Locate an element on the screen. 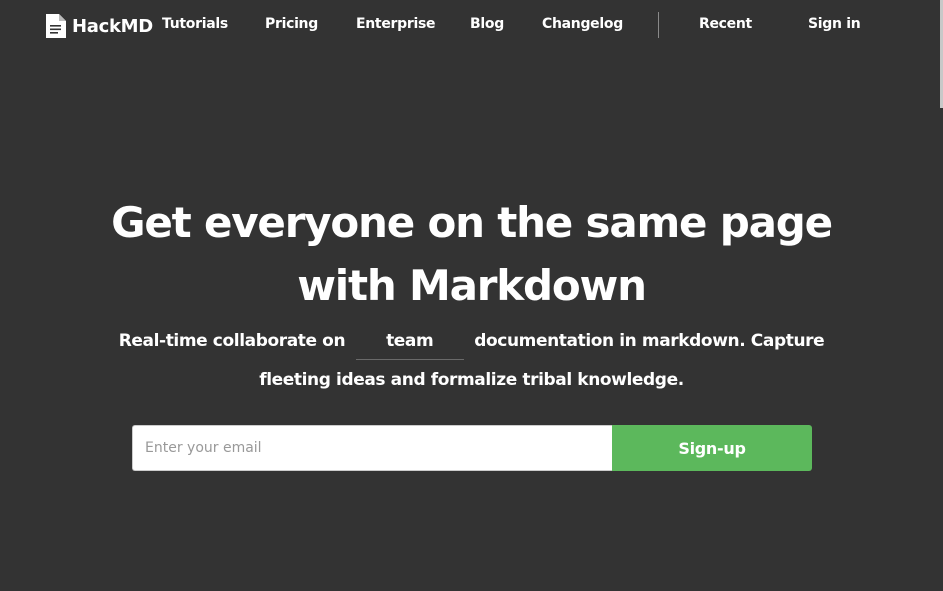  hero-headline-line2: with Markdown is located at coordinates (472, 285).